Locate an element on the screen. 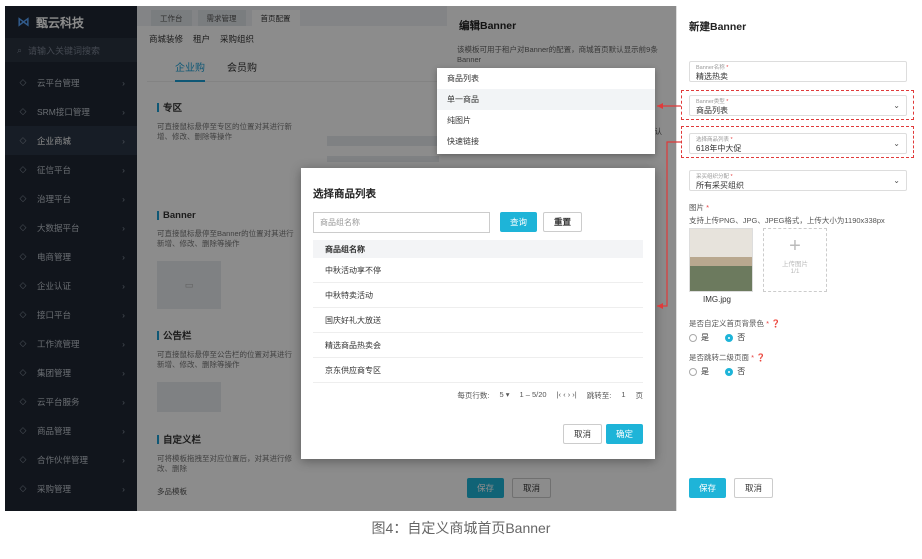 The width and height of the screenshot is (922, 559). dropdown-option: 纯图片 is located at coordinates (546, 120).